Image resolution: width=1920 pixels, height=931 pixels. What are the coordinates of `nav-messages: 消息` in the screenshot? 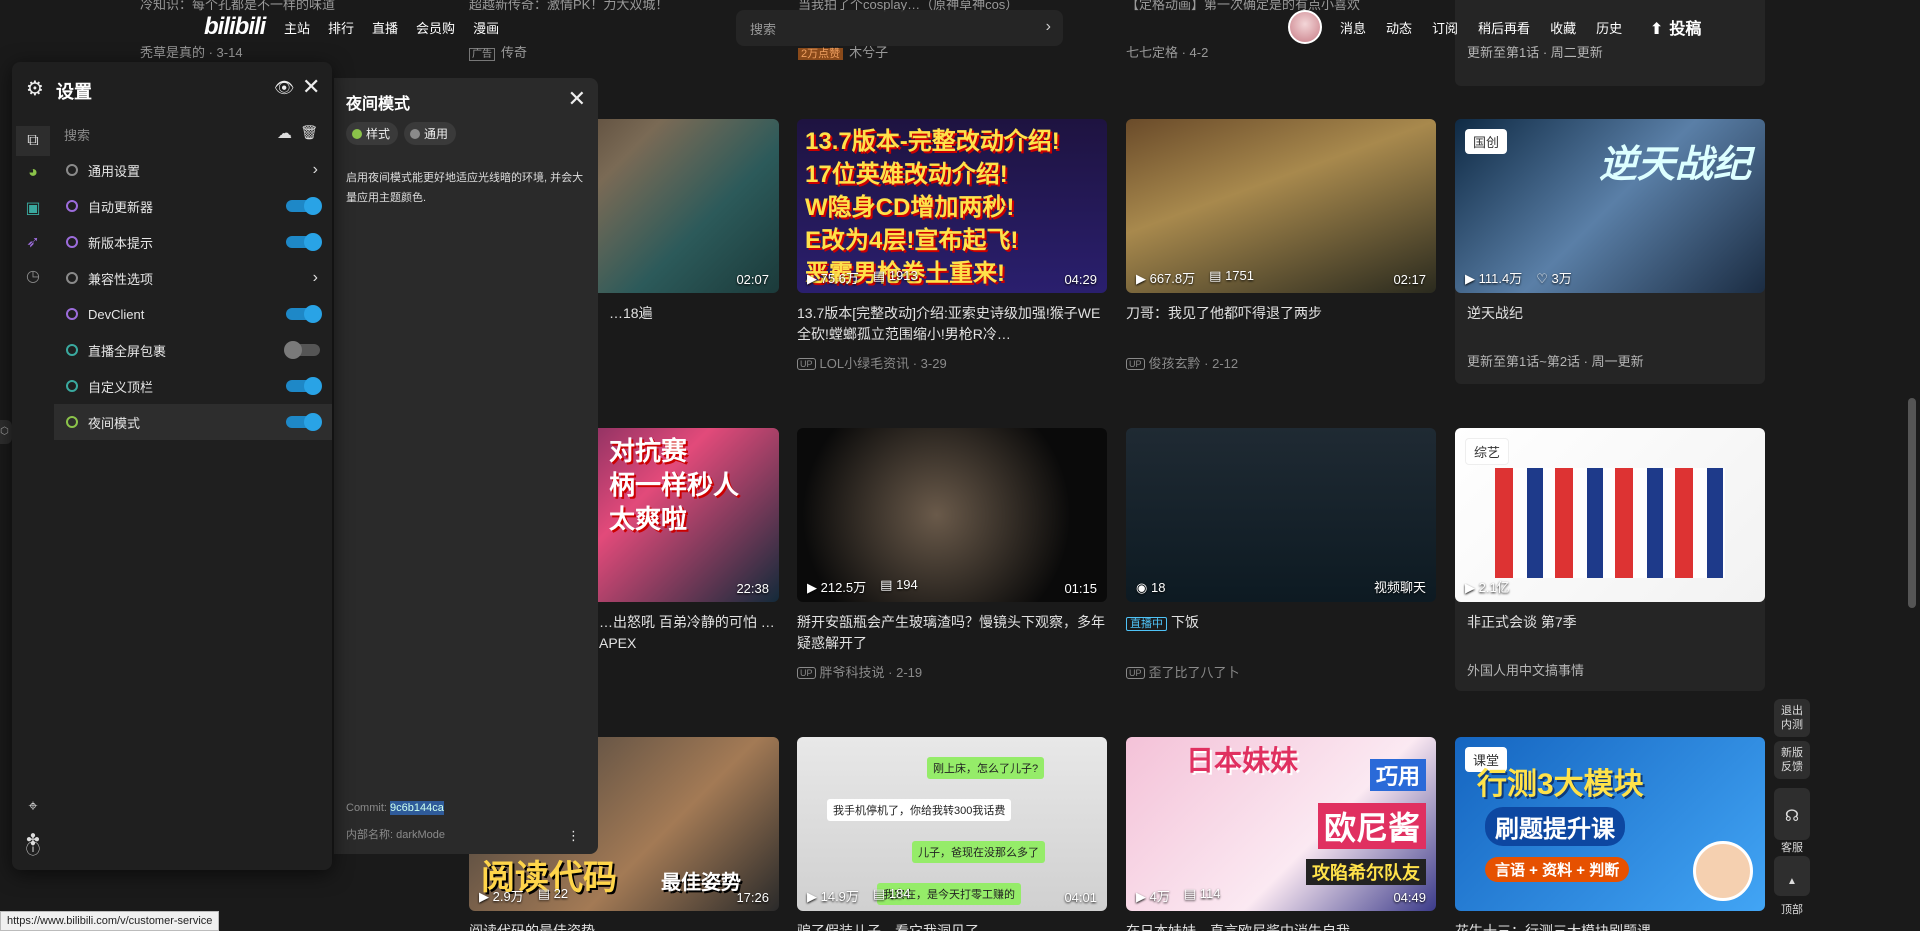 It's located at (1353, 27).